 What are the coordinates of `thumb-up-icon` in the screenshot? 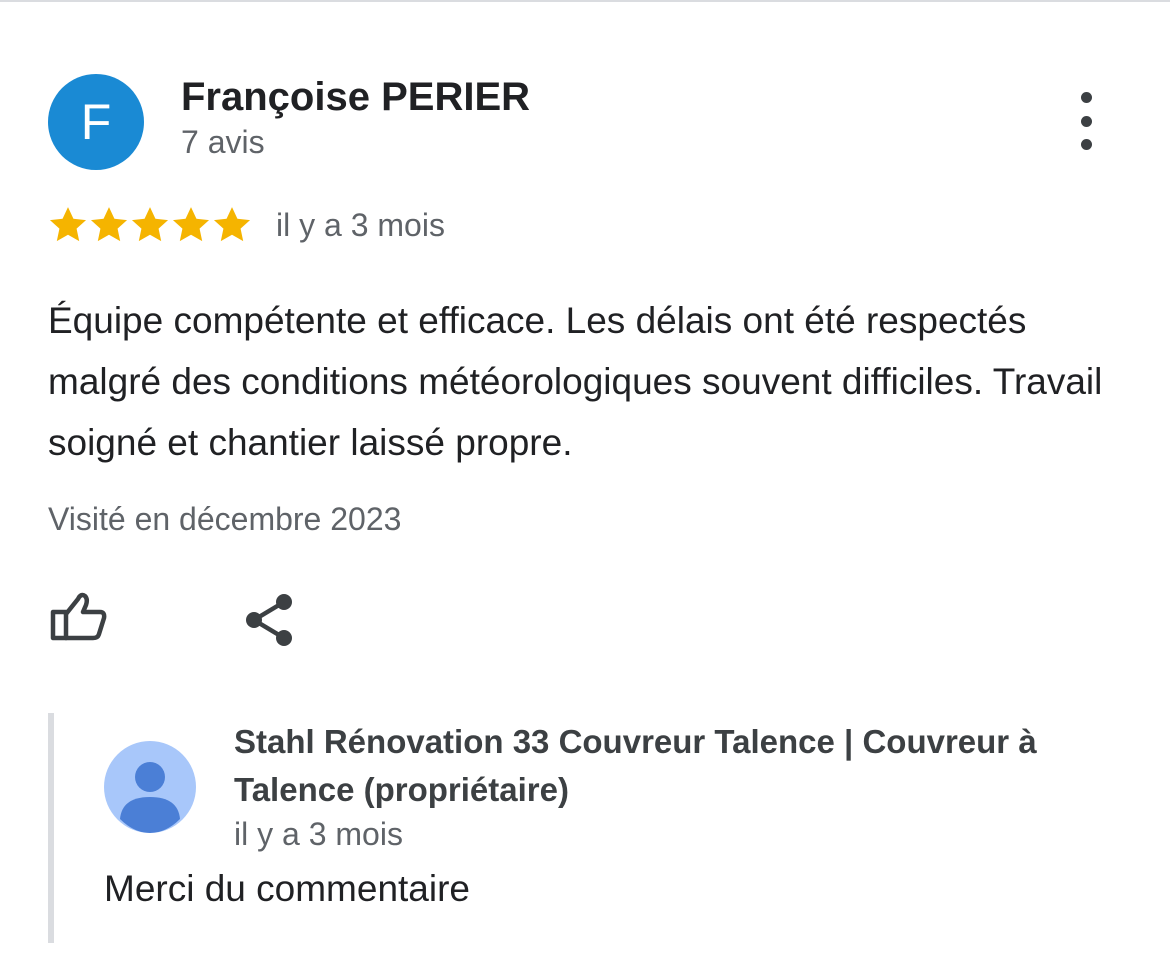 It's located at (78, 616).